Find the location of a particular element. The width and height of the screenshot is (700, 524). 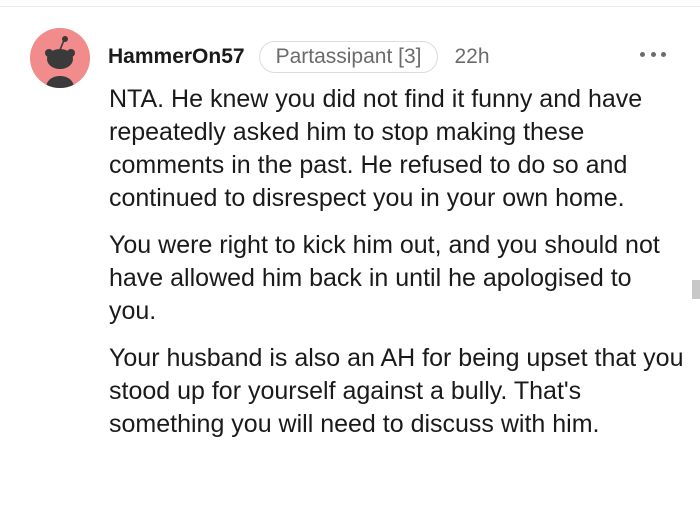

comment-header: HammerOn57 Partassipant [3] 22h is located at coordinates (299, 57).